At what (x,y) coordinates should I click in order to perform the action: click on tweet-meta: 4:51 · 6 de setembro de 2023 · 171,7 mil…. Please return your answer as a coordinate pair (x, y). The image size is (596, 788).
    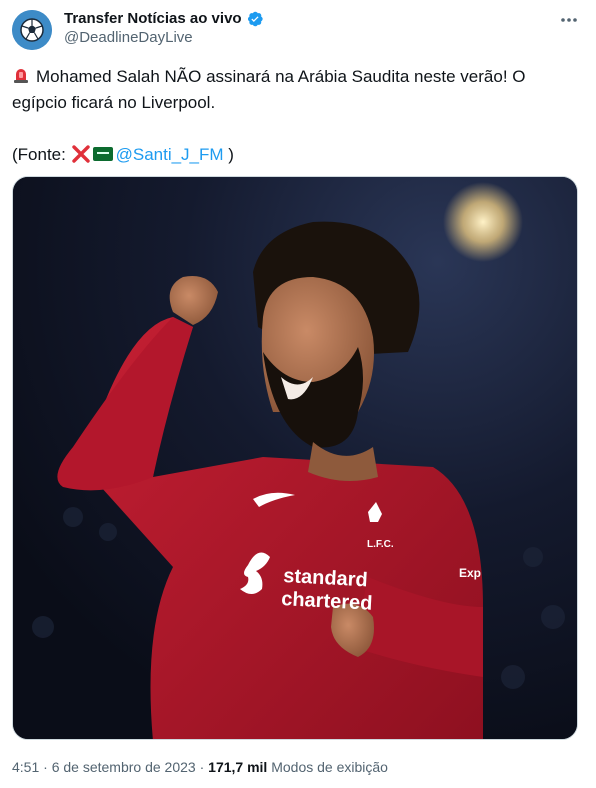
    Looking at the image, I should click on (200, 767).